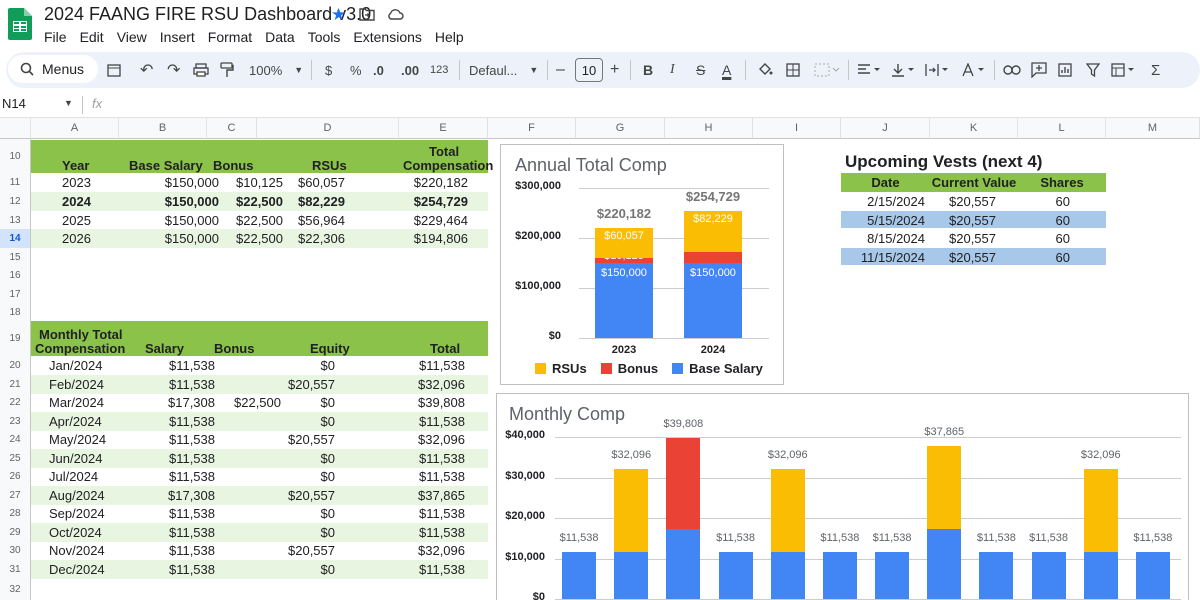 This screenshot has width=1200, height=600. What do you see at coordinates (75, 421) in the screenshot?
I see `cell-month: Apr/2024` at bounding box center [75, 421].